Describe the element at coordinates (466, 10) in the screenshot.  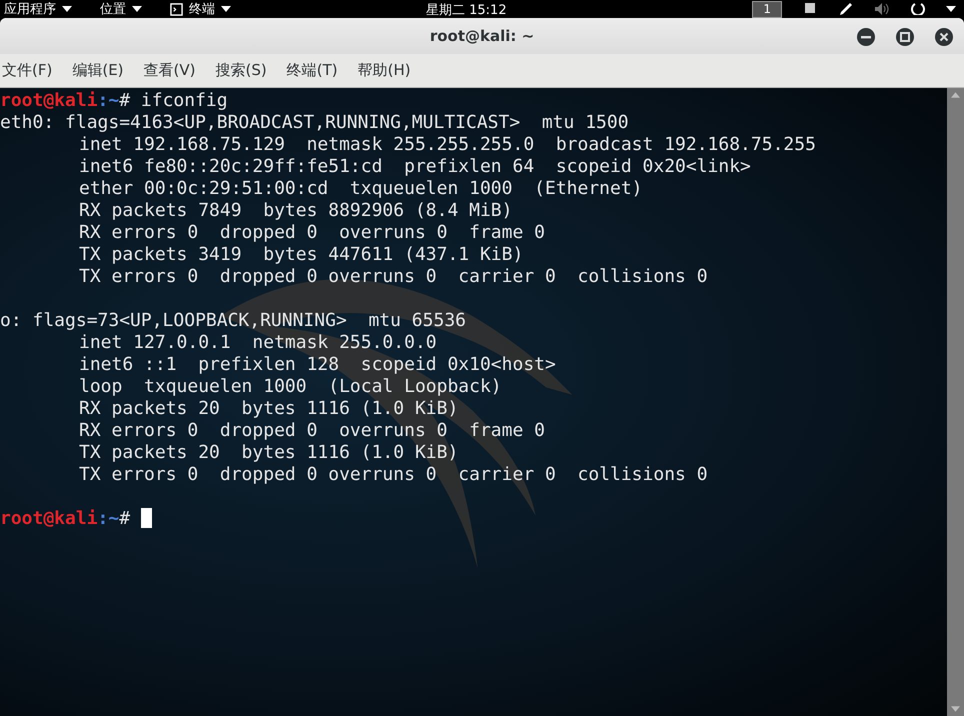
I see `clock: 星期二 15:12` at that location.